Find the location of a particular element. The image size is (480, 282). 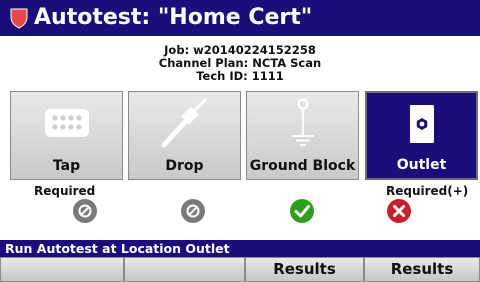

tech-id: Tech ID: 1111 is located at coordinates (240, 76).